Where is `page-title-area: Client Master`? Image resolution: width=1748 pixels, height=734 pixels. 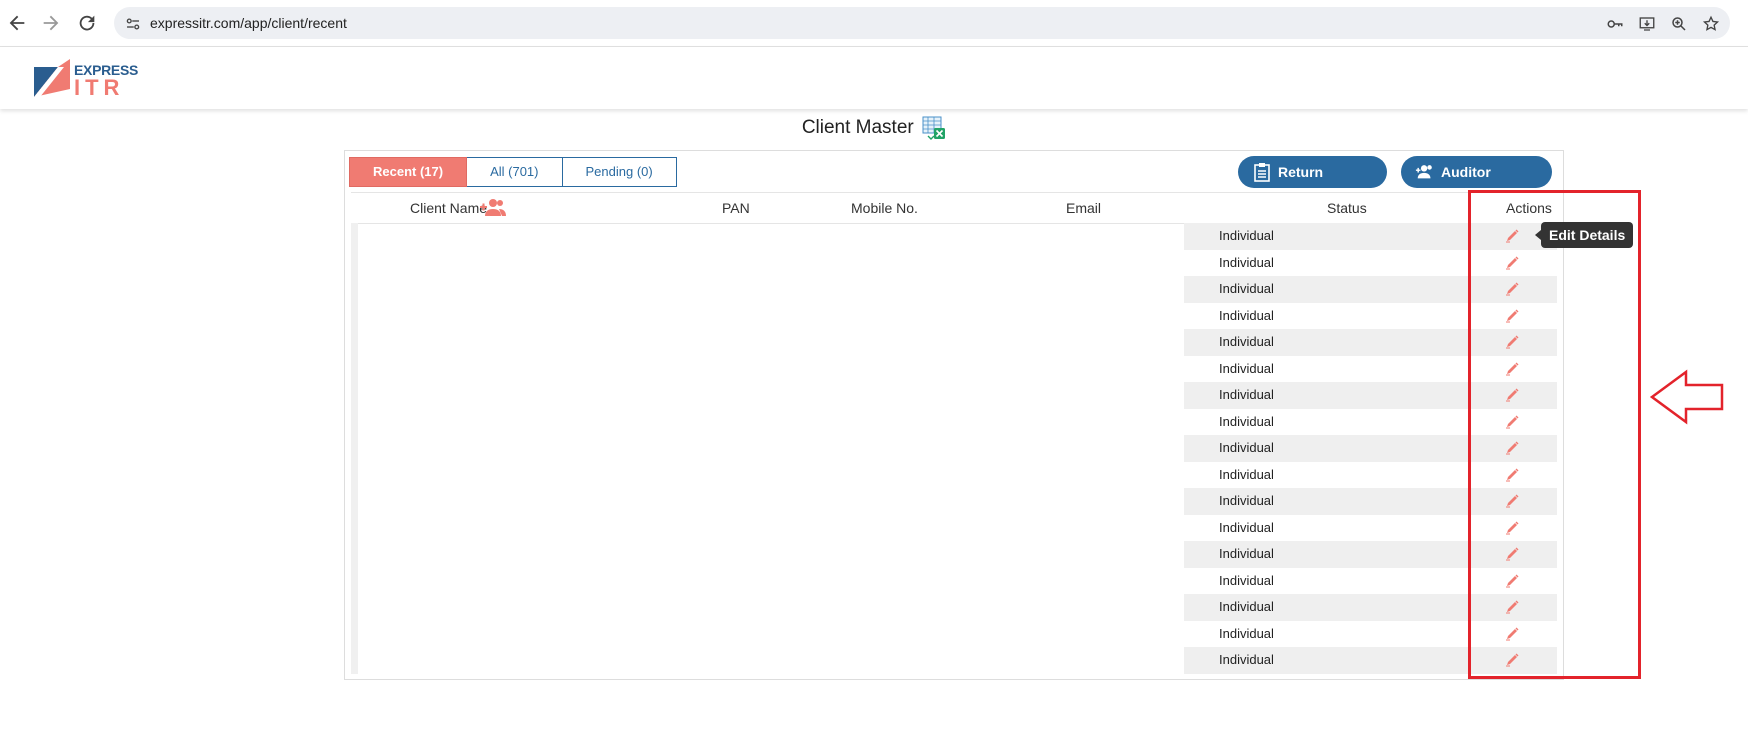 page-title-area: Client Master is located at coordinates (874, 128).